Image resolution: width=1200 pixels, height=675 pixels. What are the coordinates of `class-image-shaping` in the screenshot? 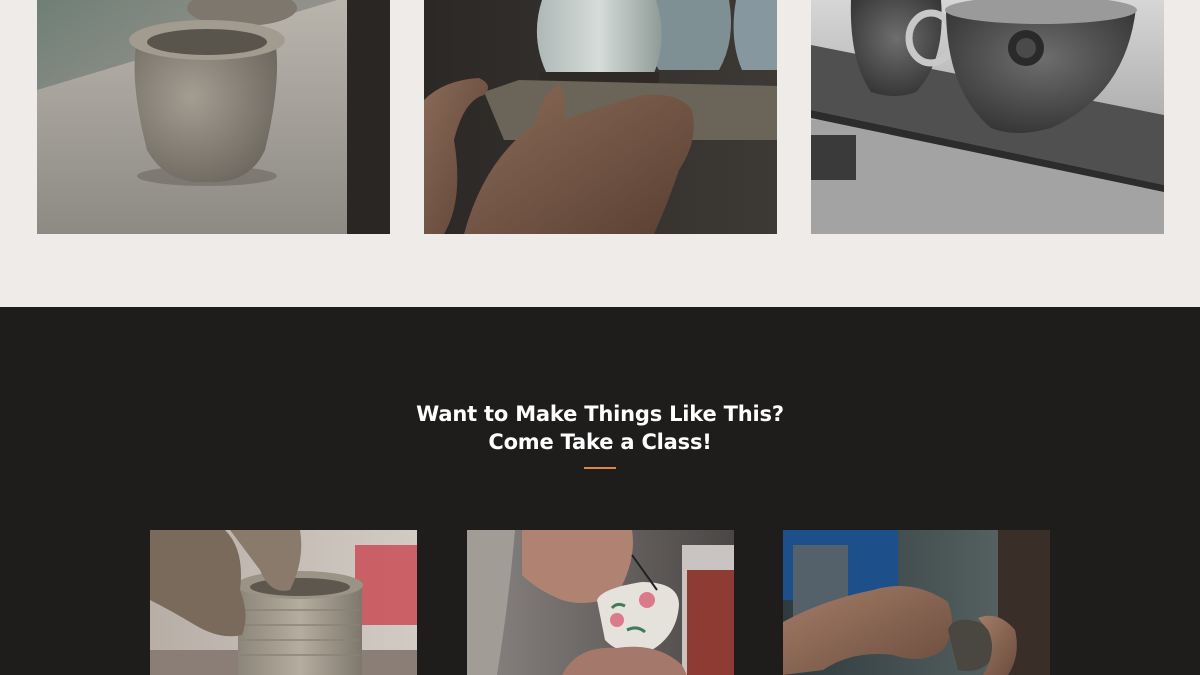 It's located at (916, 602).